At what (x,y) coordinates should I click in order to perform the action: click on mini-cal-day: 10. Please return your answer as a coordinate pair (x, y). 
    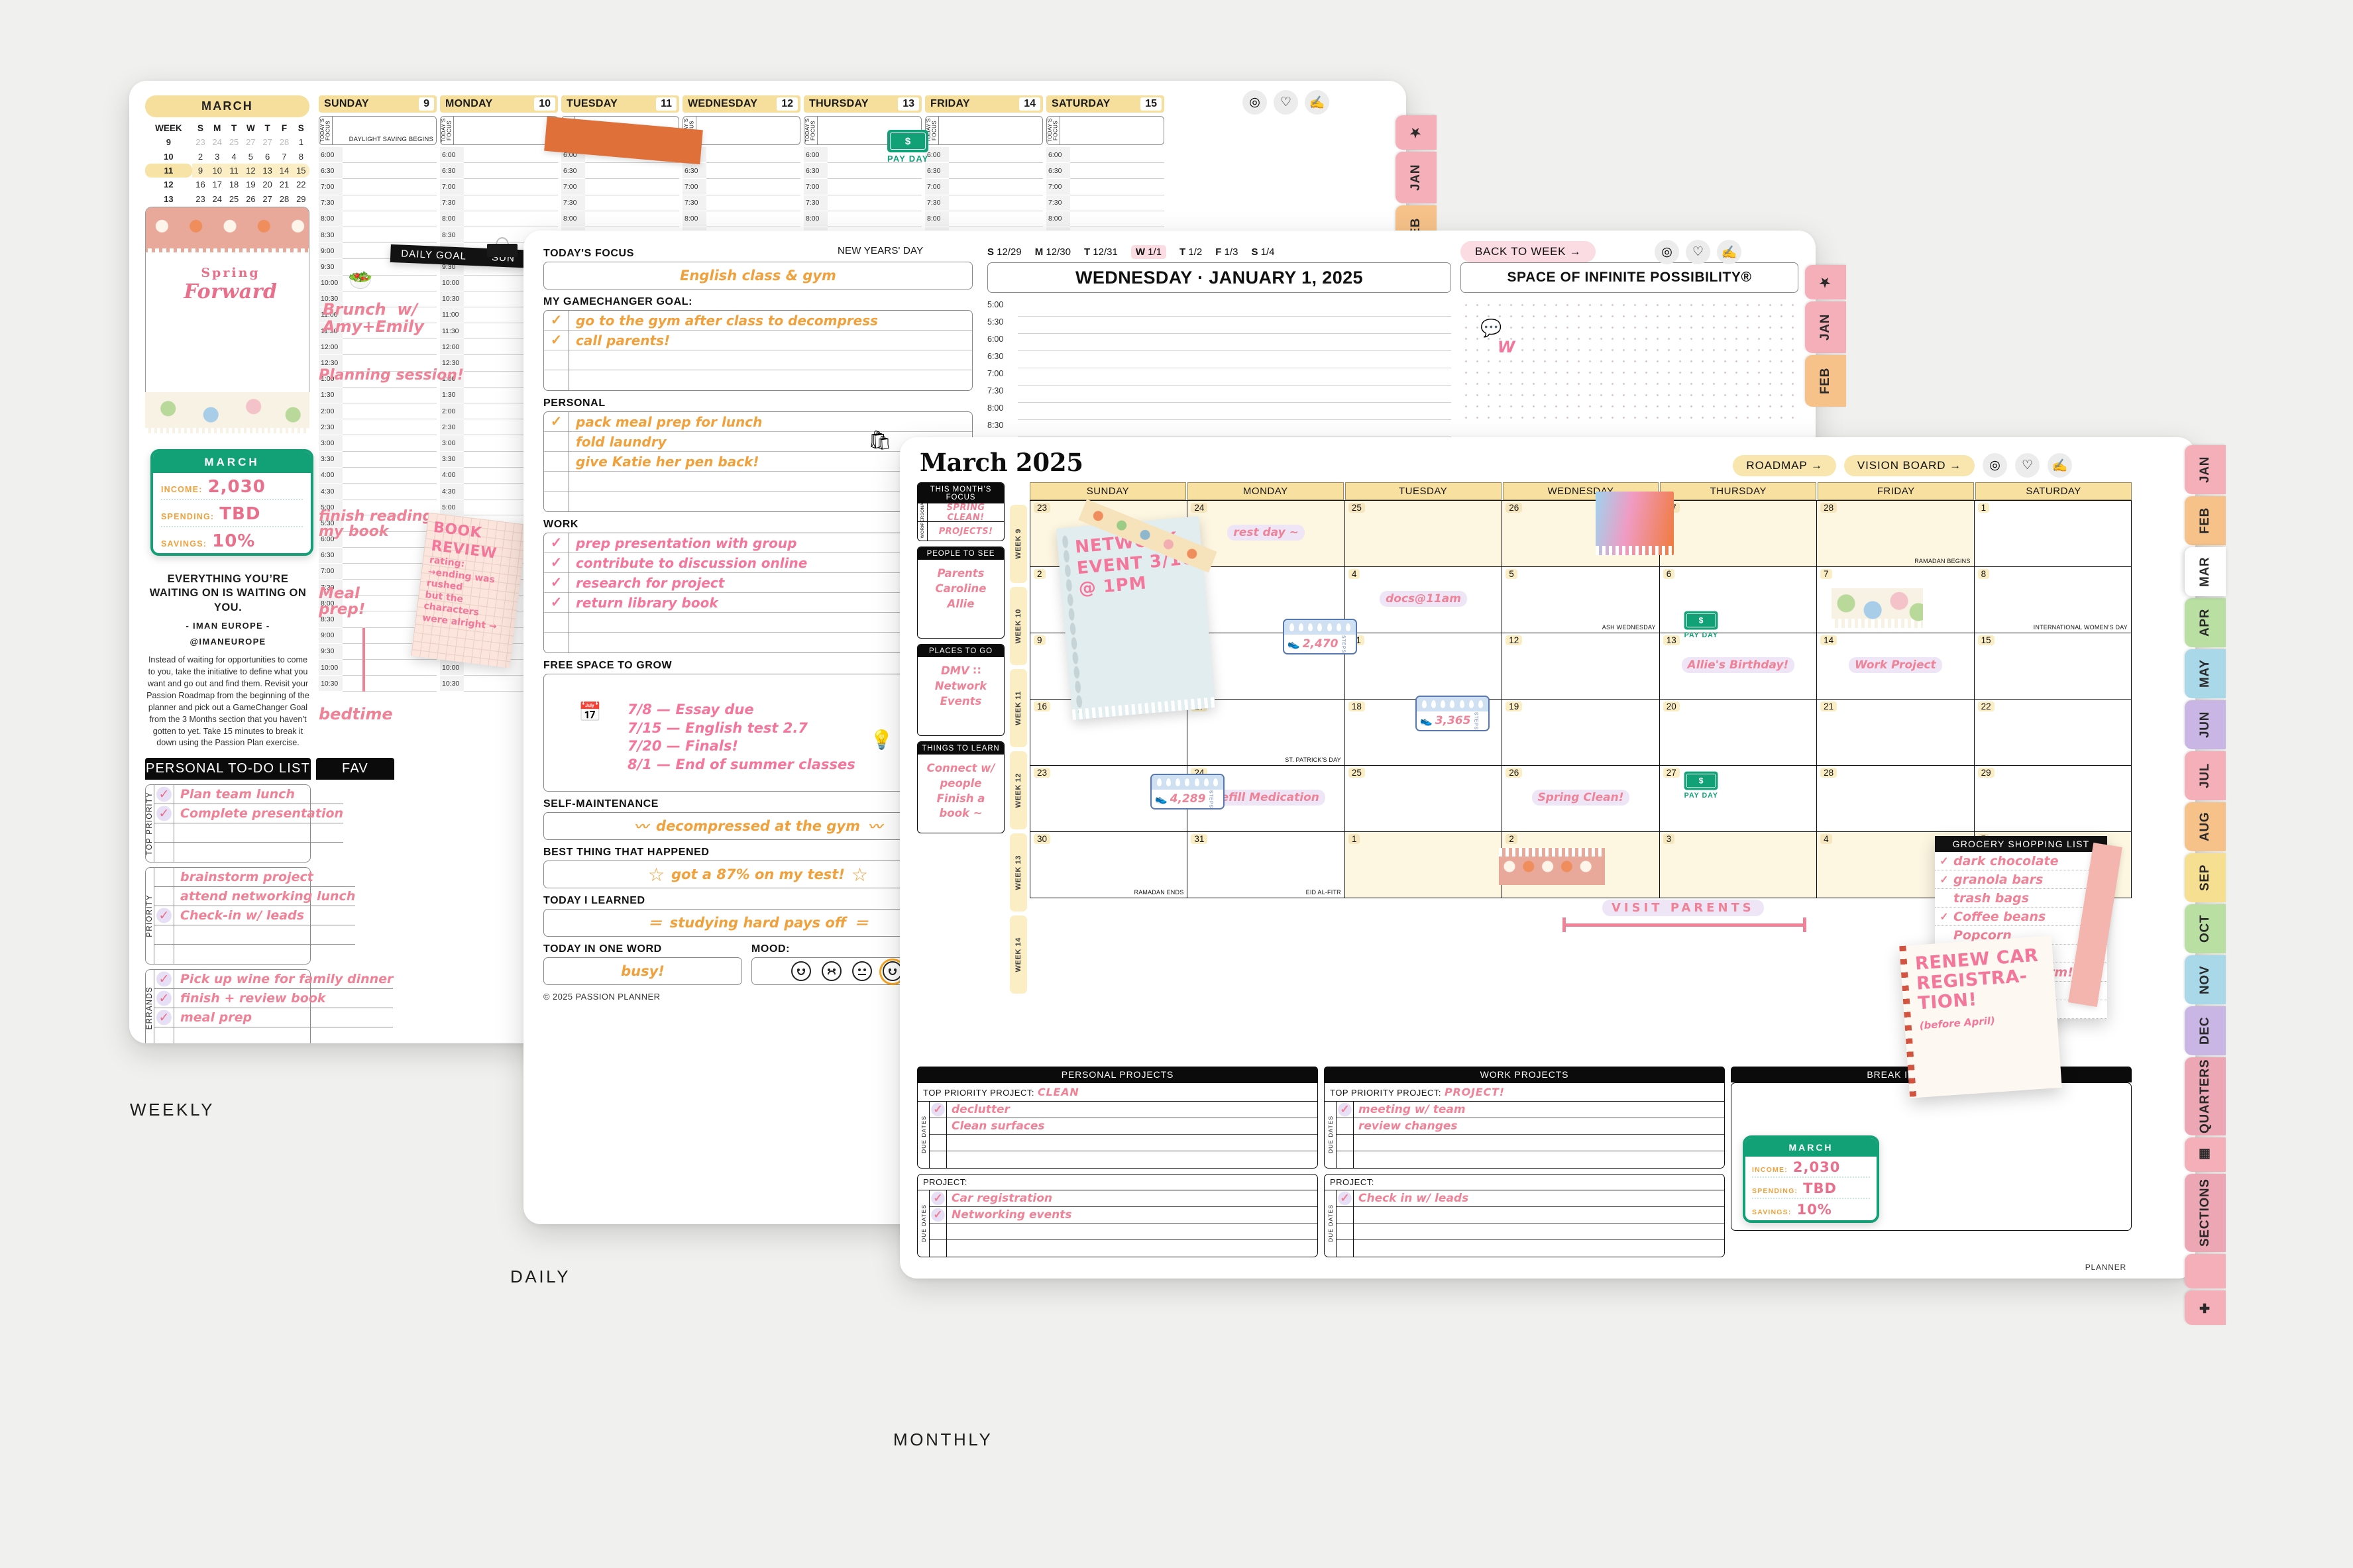
    Looking at the image, I should click on (218, 170).